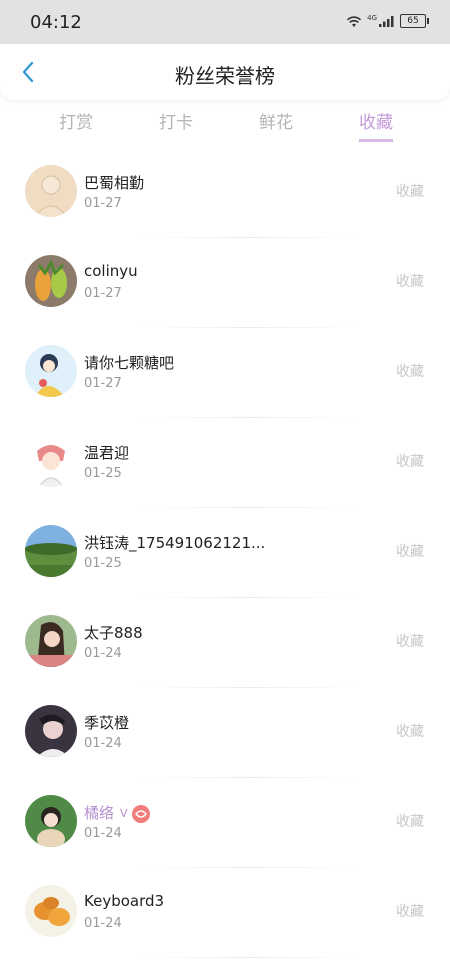 The height and width of the screenshot is (976, 450). Describe the element at coordinates (111, 271) in the screenshot. I see `user-name: colinyu` at that location.